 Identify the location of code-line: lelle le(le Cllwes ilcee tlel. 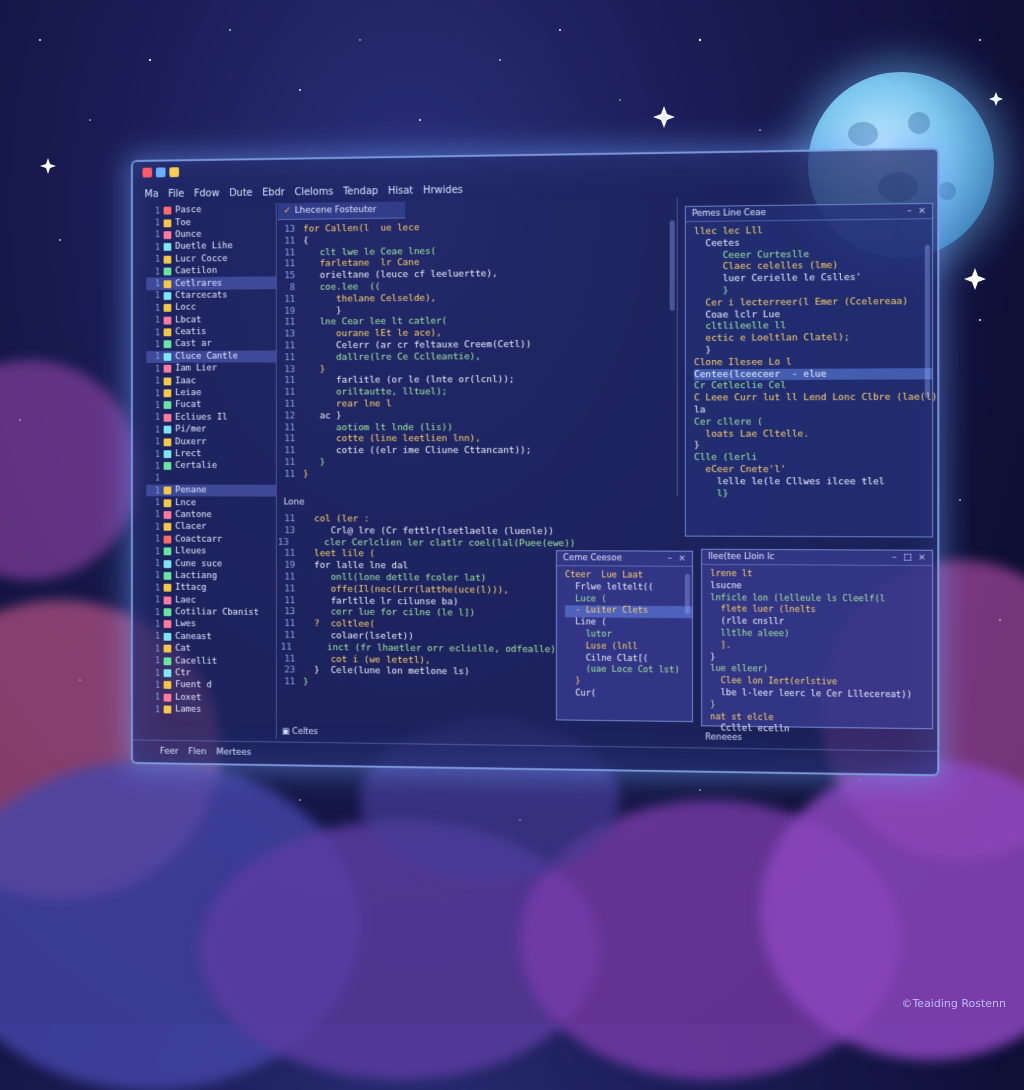
(813, 482).